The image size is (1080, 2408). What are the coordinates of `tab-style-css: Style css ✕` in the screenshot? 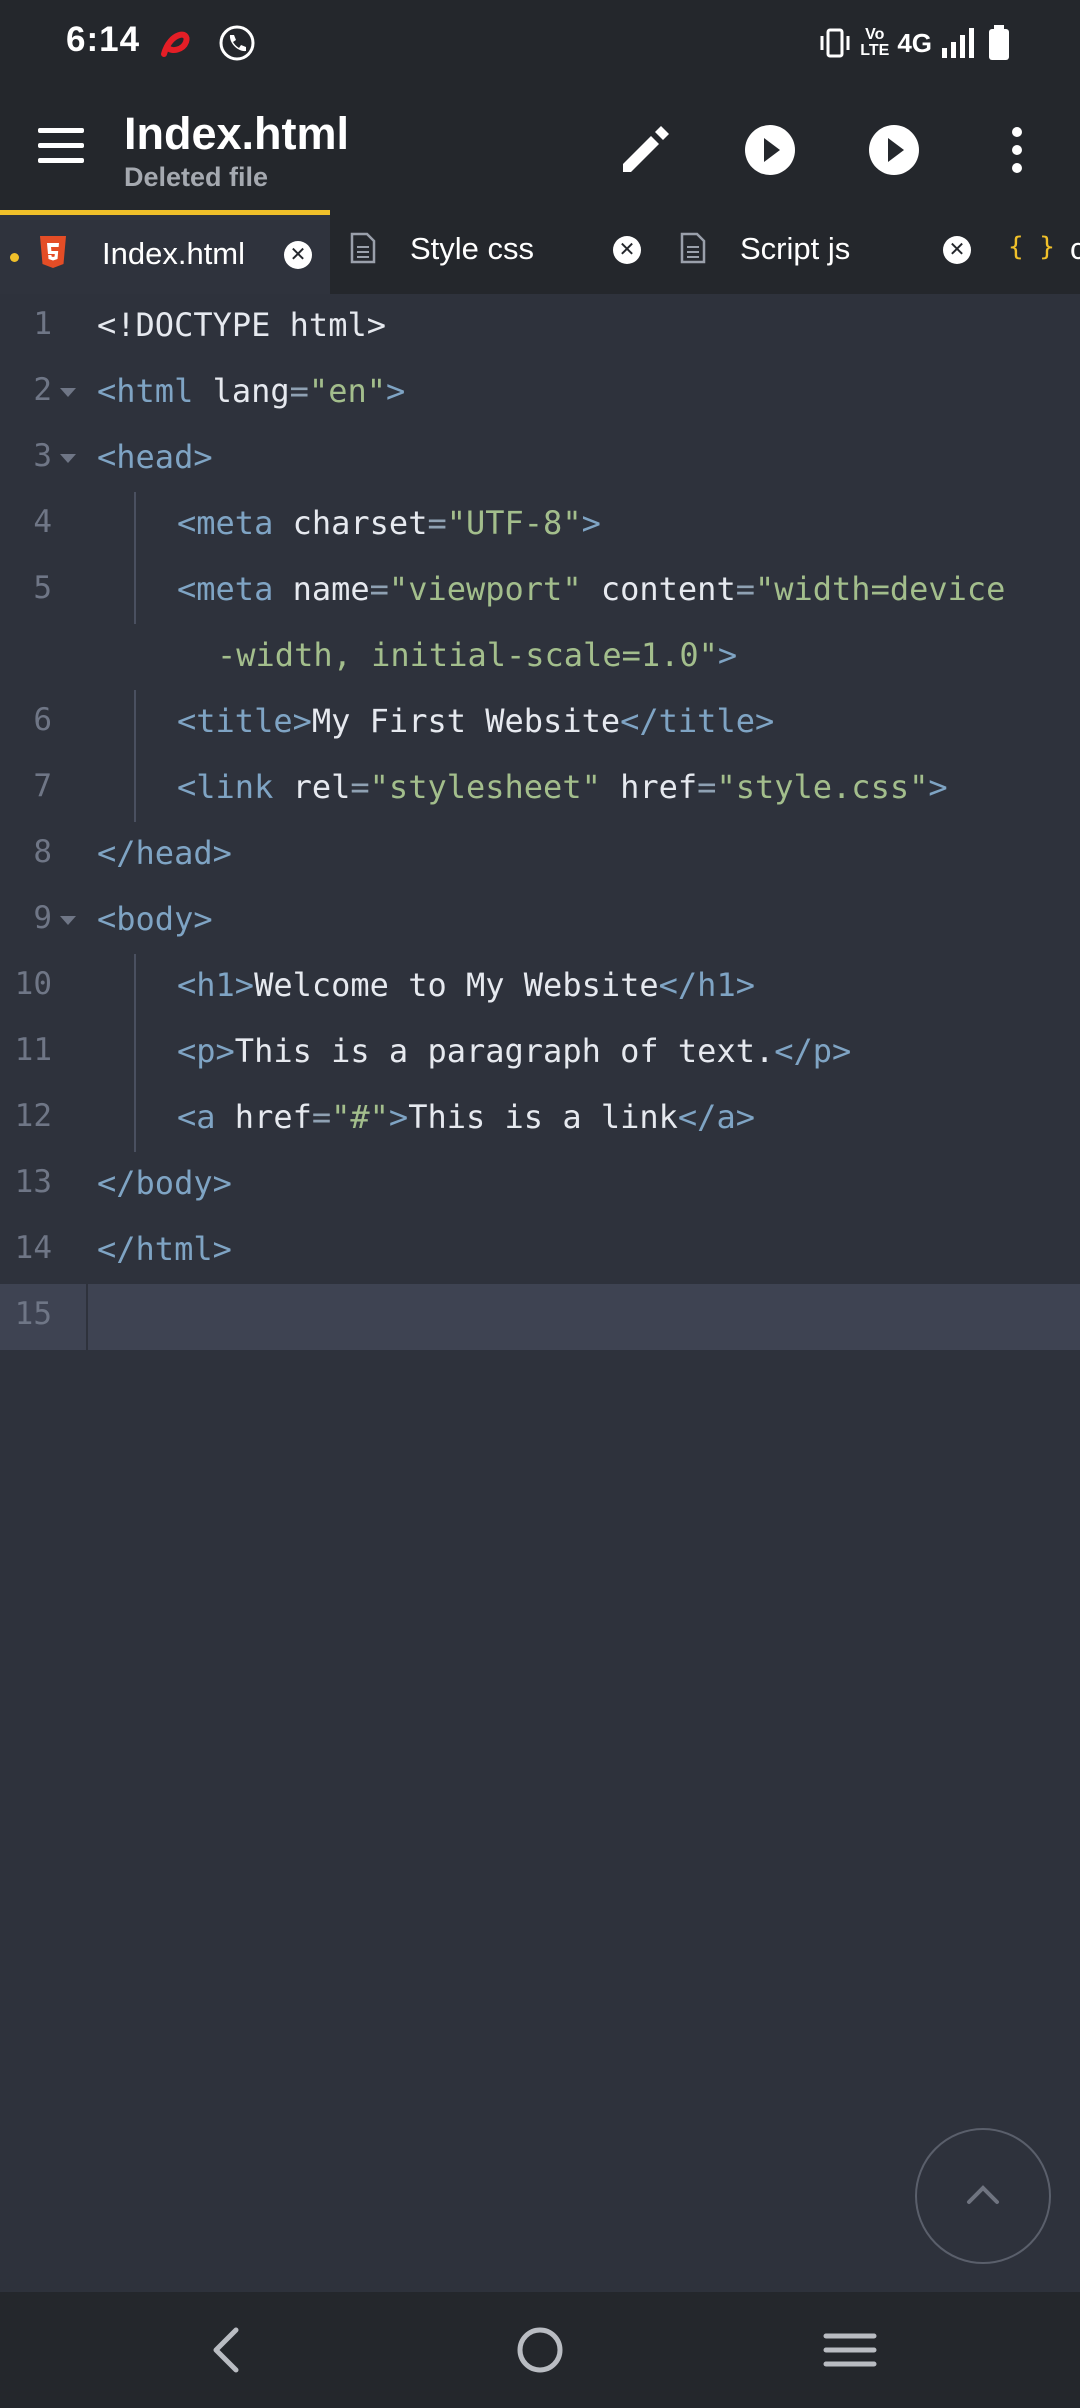 It's located at (495, 252).